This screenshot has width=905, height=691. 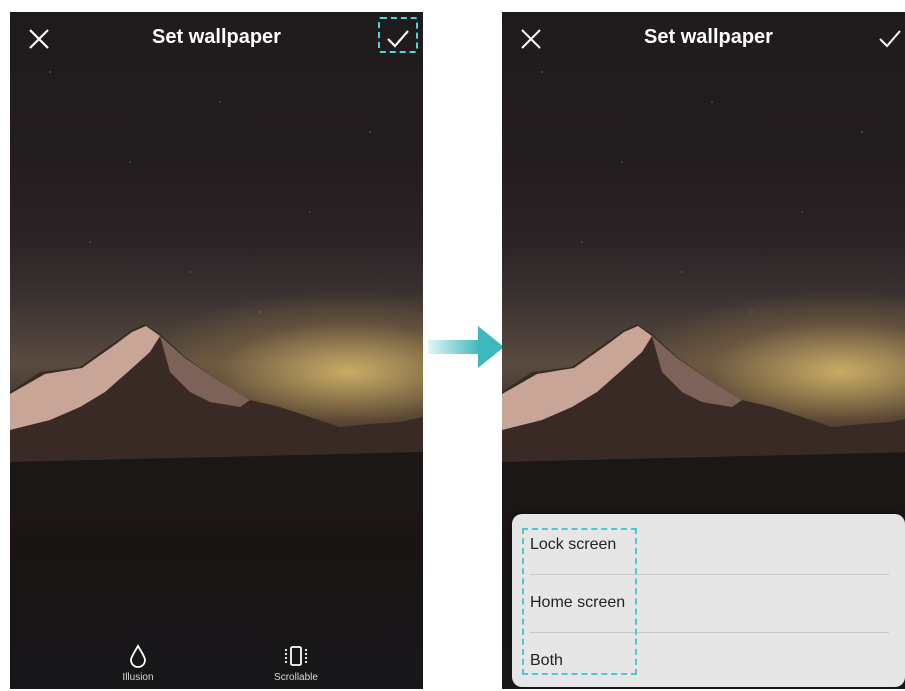 What do you see at coordinates (296, 677) in the screenshot?
I see `scrollable-label: Scrollable` at bounding box center [296, 677].